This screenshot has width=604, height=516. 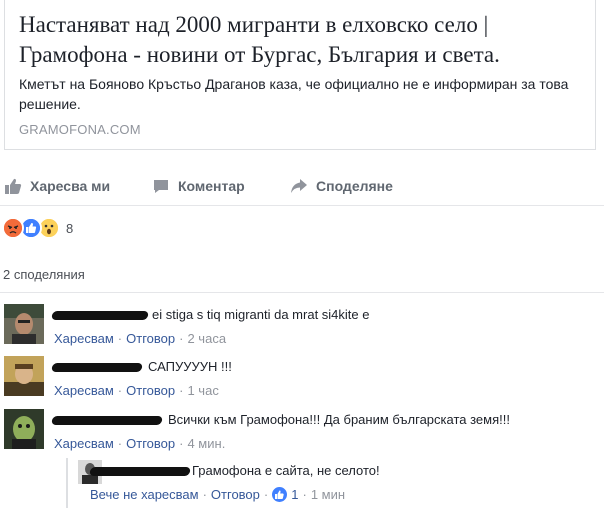 What do you see at coordinates (70, 186) in the screenshot?
I see `like-label: Харесва ми` at bounding box center [70, 186].